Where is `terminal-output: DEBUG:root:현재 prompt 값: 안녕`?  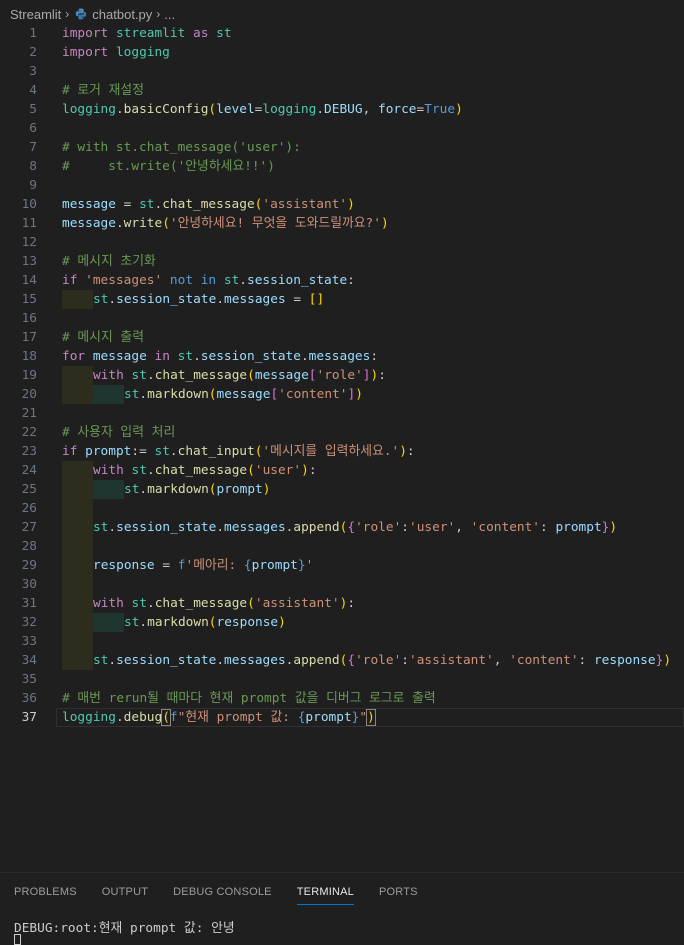
terminal-output: DEBUG:root:현재 prompt 값: 안녕 is located at coordinates (124, 926).